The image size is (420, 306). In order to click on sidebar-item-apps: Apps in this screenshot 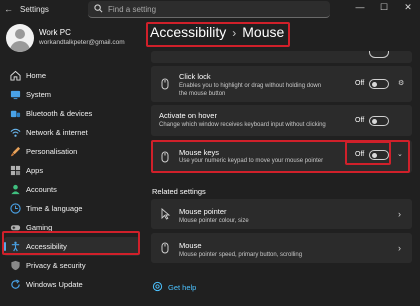, I will do `click(72, 170)`.